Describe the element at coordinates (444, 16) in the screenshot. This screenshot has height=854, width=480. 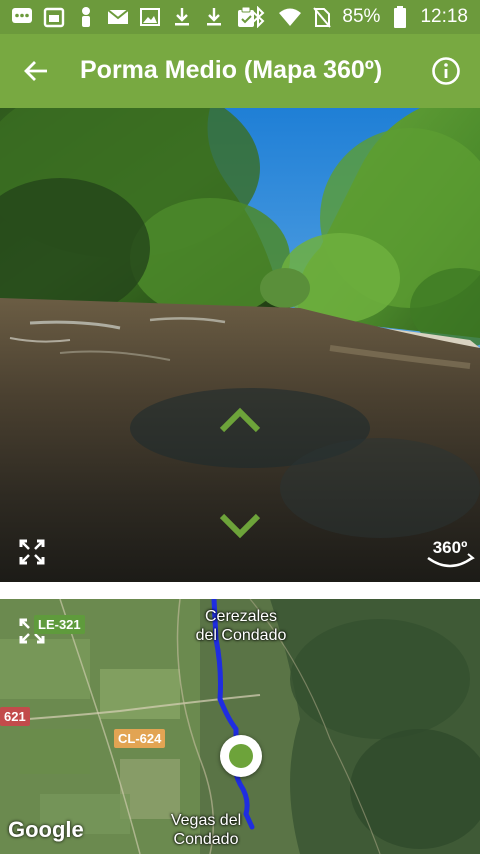
I see `clock: 12:18` at that location.